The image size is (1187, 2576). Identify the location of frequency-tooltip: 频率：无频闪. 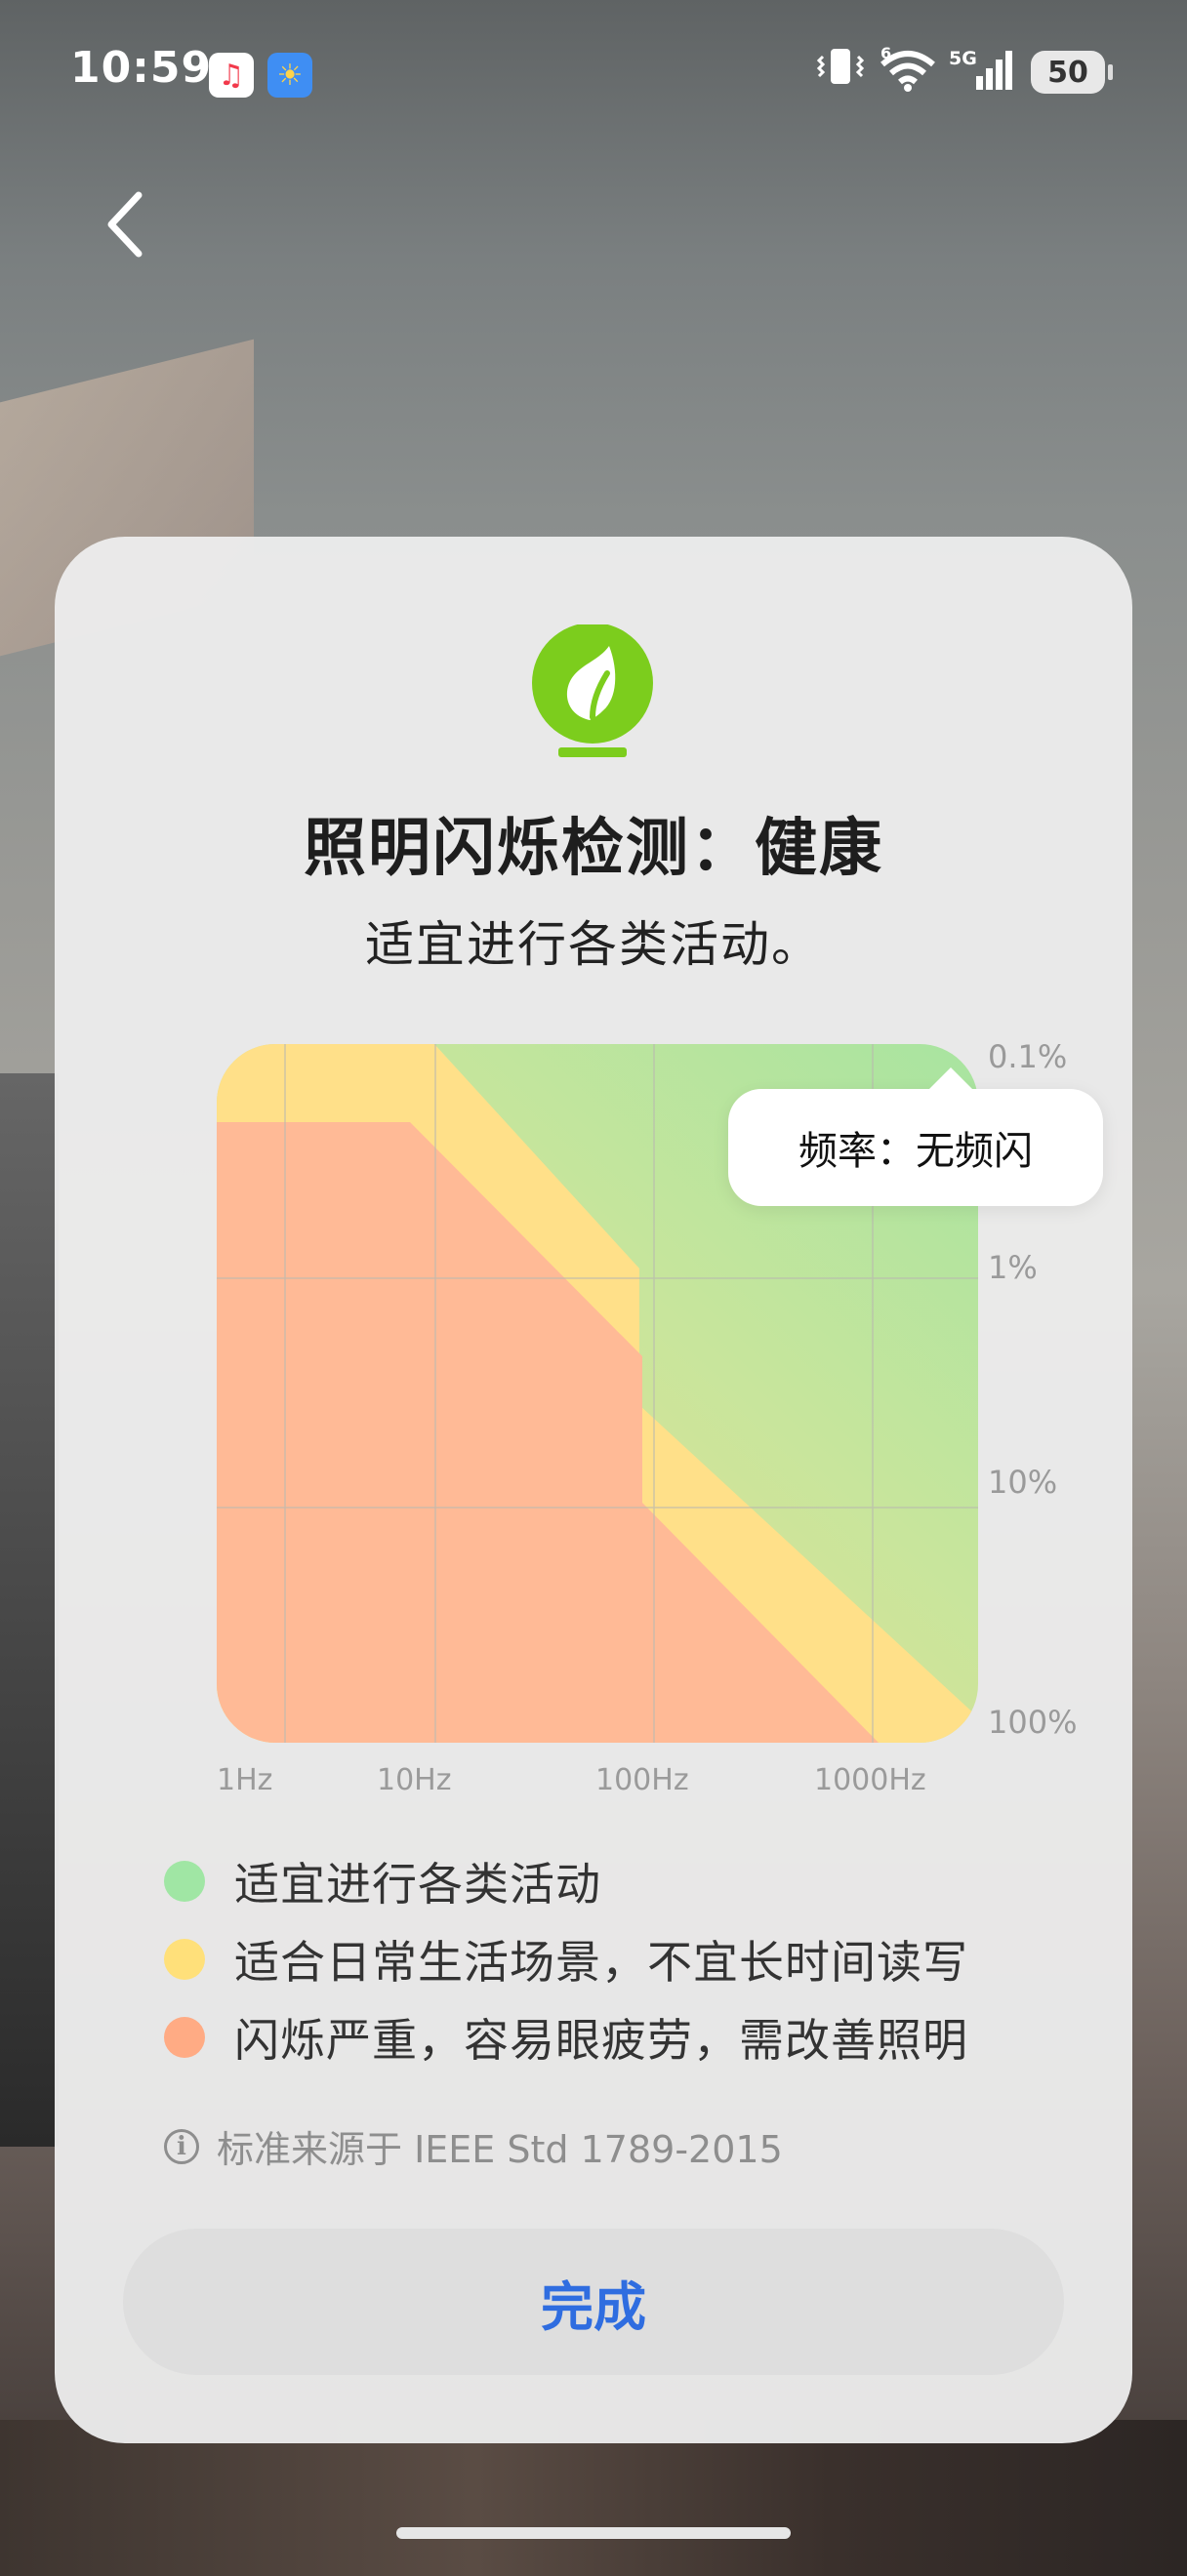
(915, 1136).